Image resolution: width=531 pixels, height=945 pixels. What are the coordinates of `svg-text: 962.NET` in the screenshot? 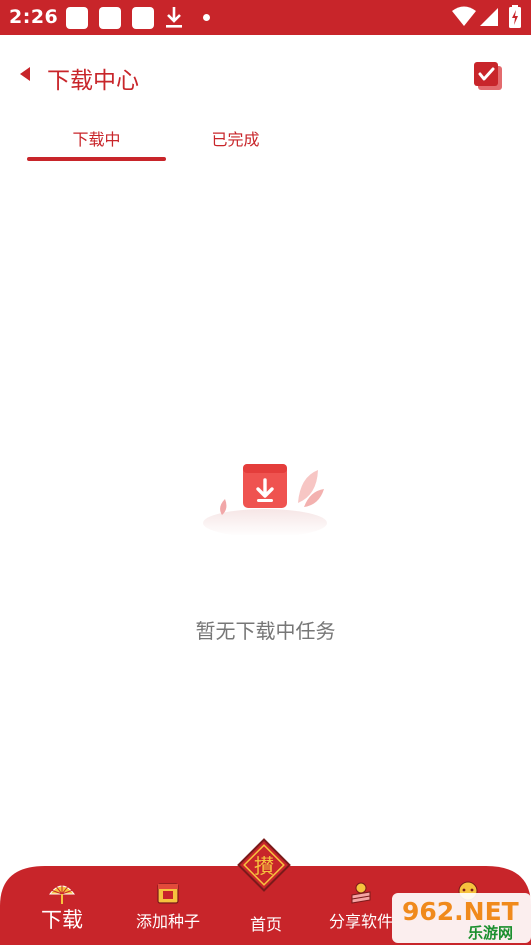 It's located at (460, 911).